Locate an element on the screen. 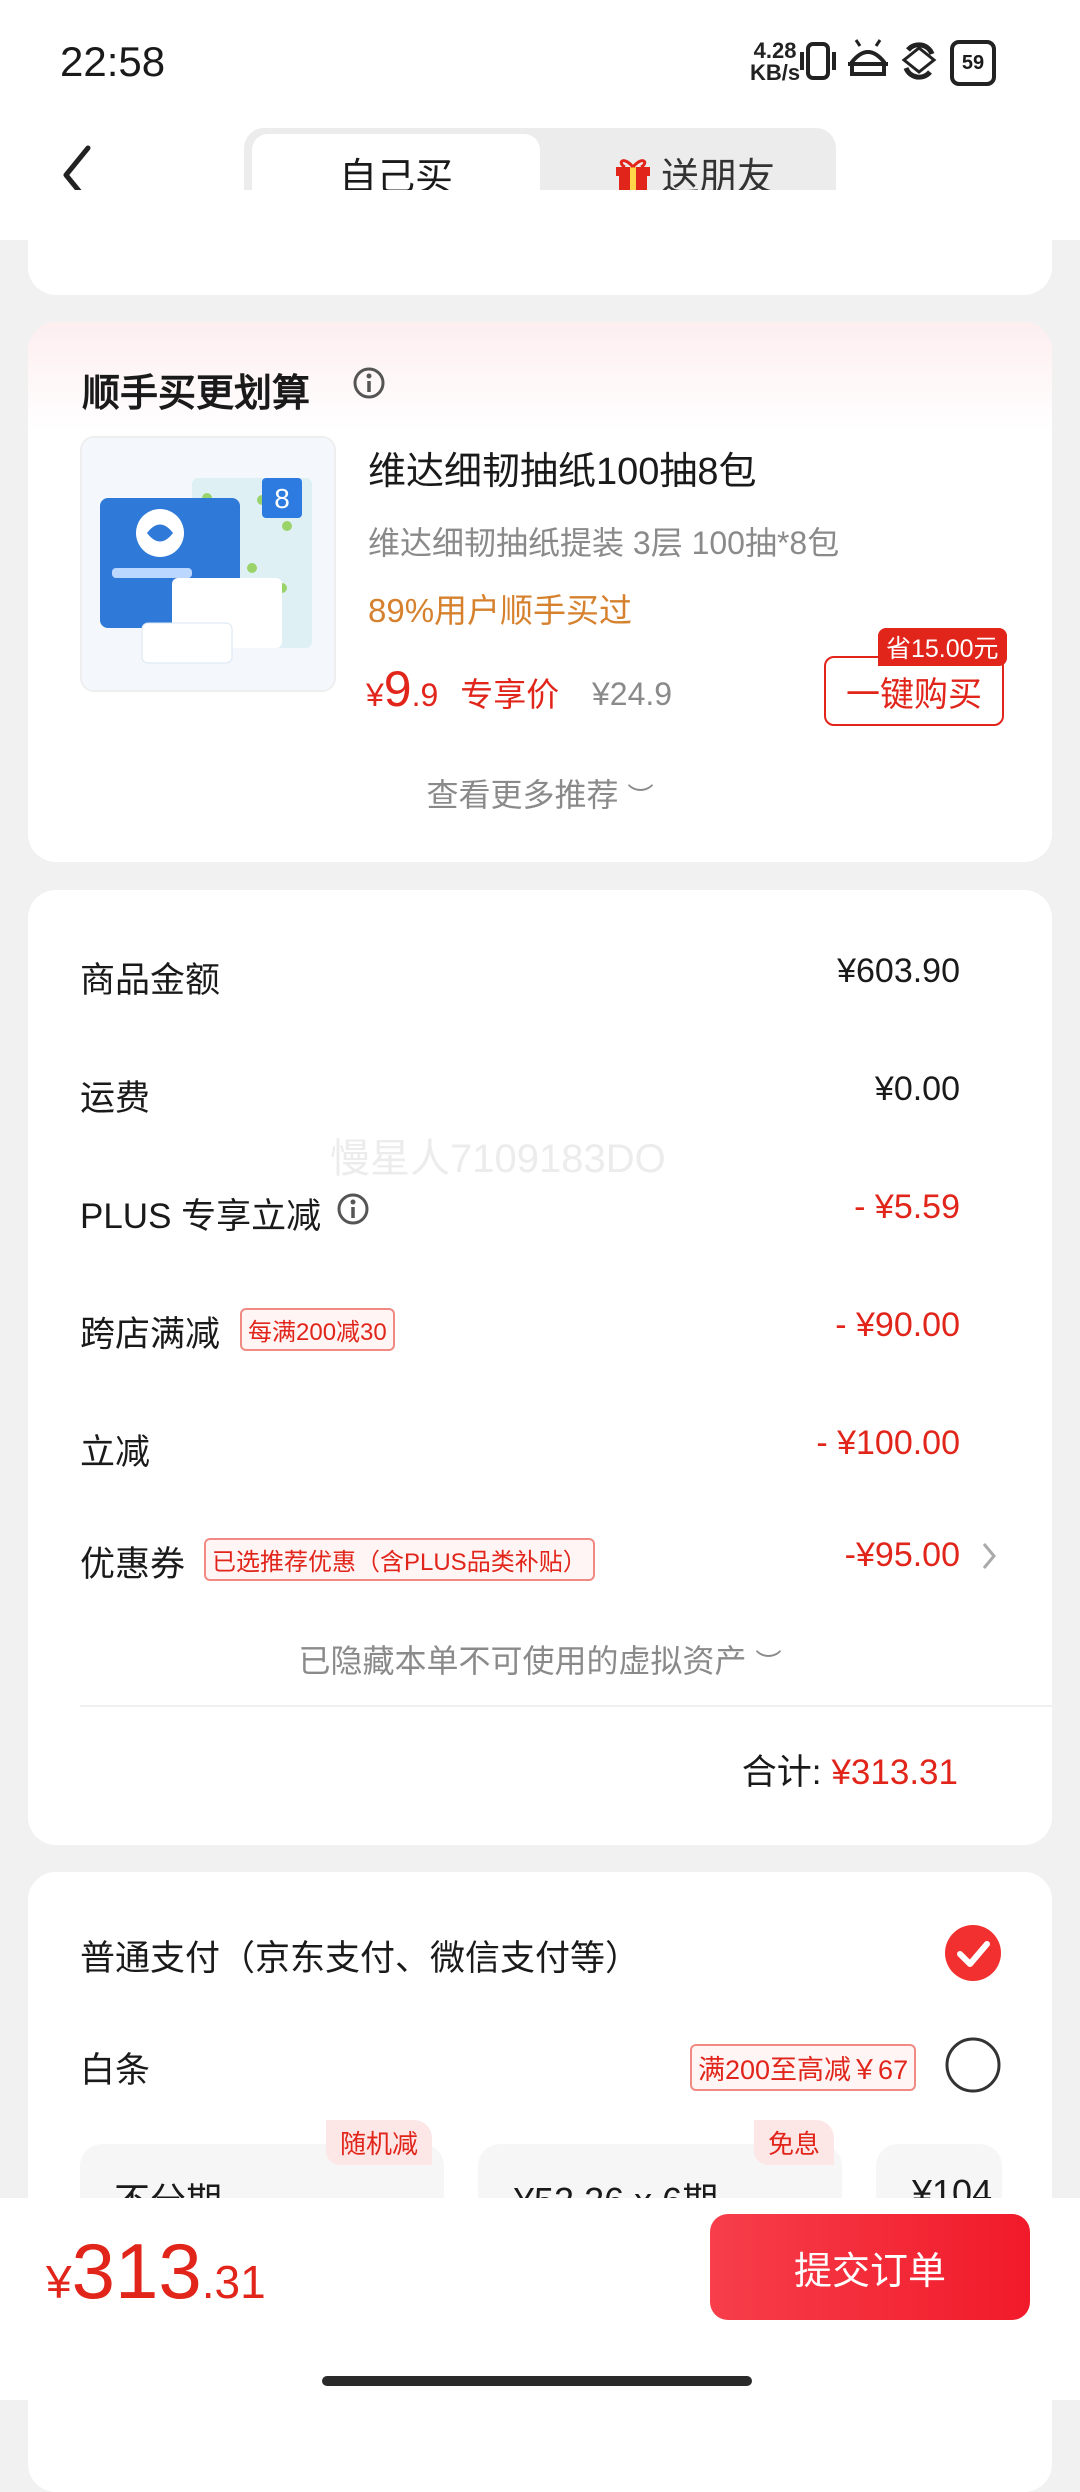 The width and height of the screenshot is (1080, 2492). cross-store-tag: 每满200减30 is located at coordinates (317, 1329).